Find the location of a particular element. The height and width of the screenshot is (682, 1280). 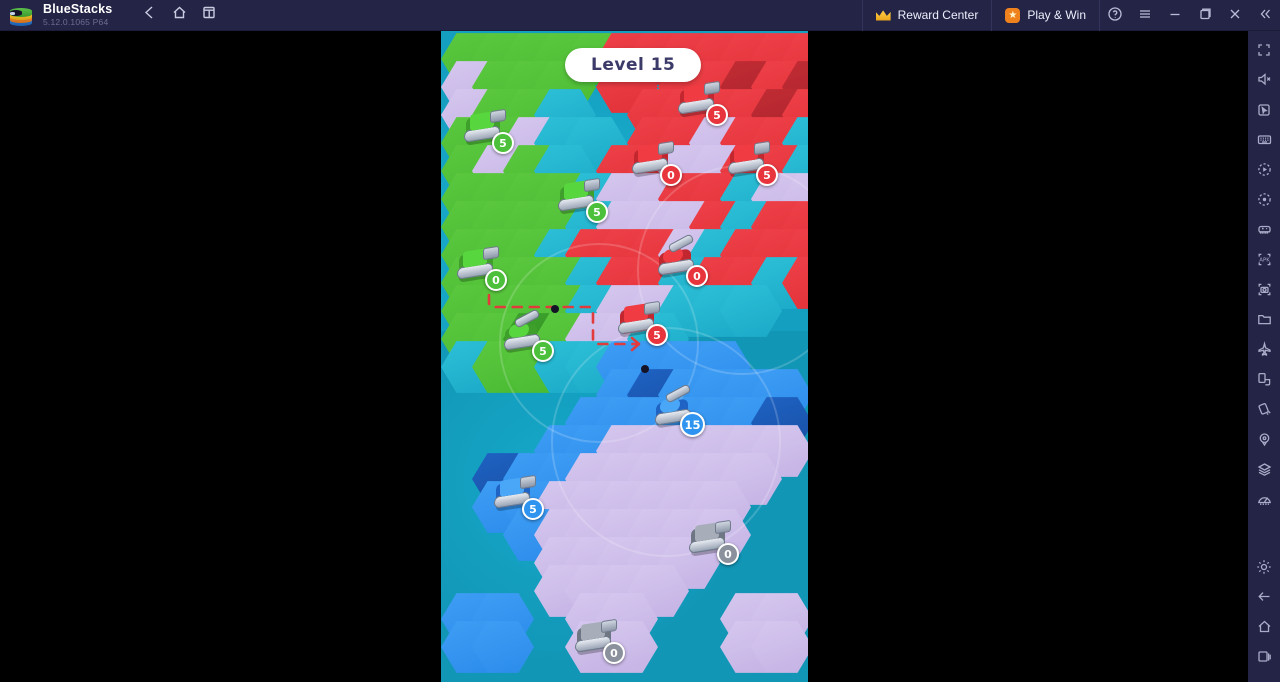

app-version: 5.12.0.1065 P64 is located at coordinates (76, 21).